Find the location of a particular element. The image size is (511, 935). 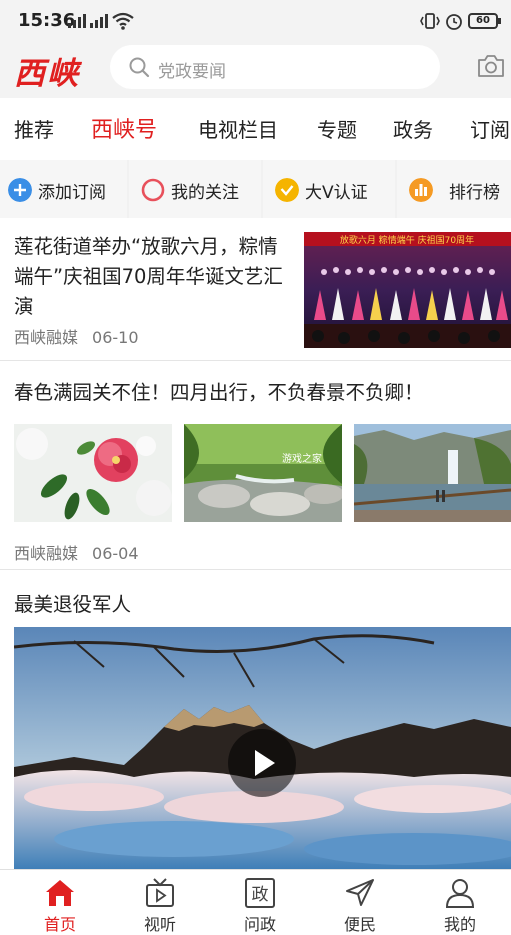

news-title: 春色满园关不住！四月出行，不负春景不负卿！ is located at coordinates (219, 392).